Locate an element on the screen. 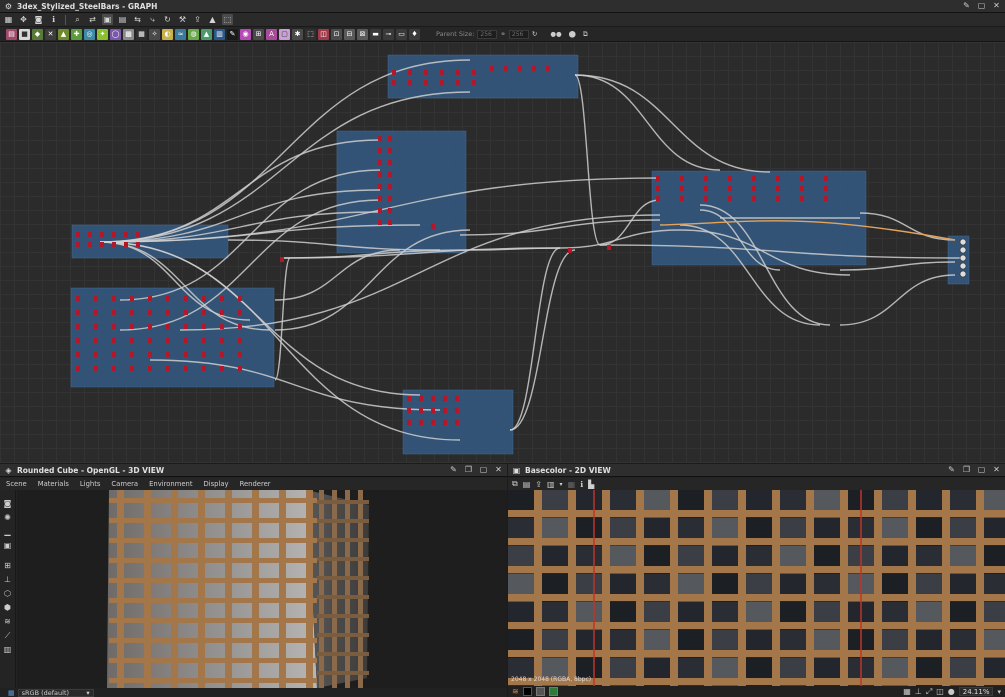 Image resolution: width=1005 pixels, height=697 pixels. view-node-icon: ⊟ is located at coordinates (349, 34).